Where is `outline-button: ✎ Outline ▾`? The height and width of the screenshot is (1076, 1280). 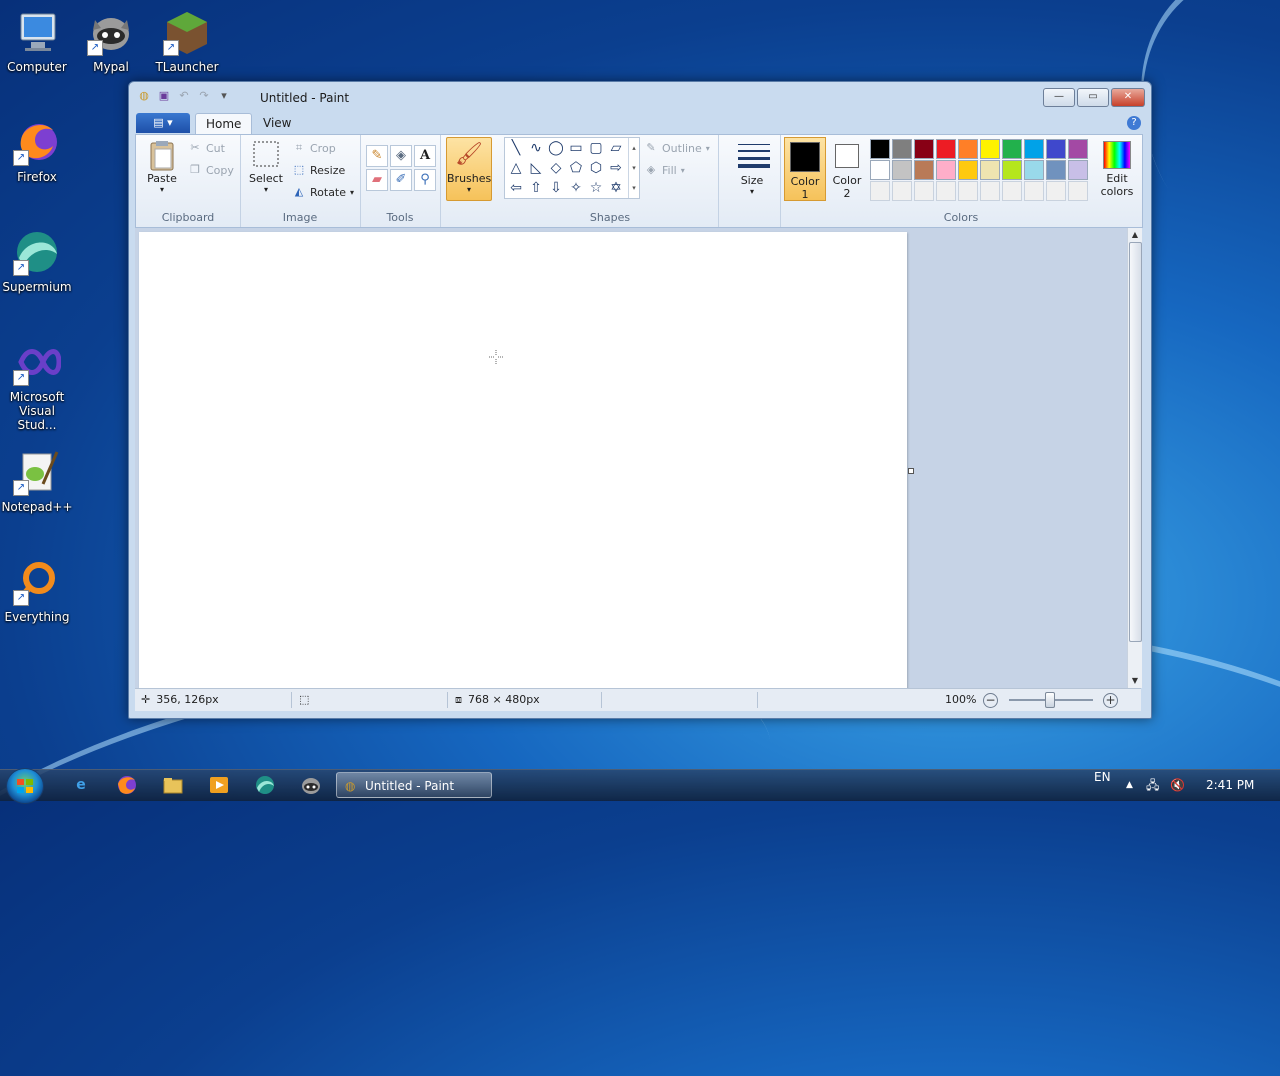
outline-button: ✎ Outline ▾ is located at coordinates (676, 148).